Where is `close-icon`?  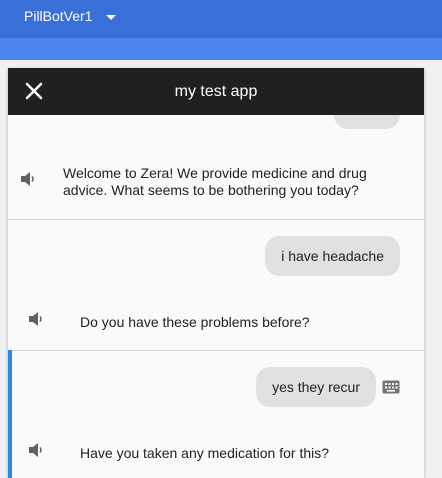 close-icon is located at coordinates (34, 91).